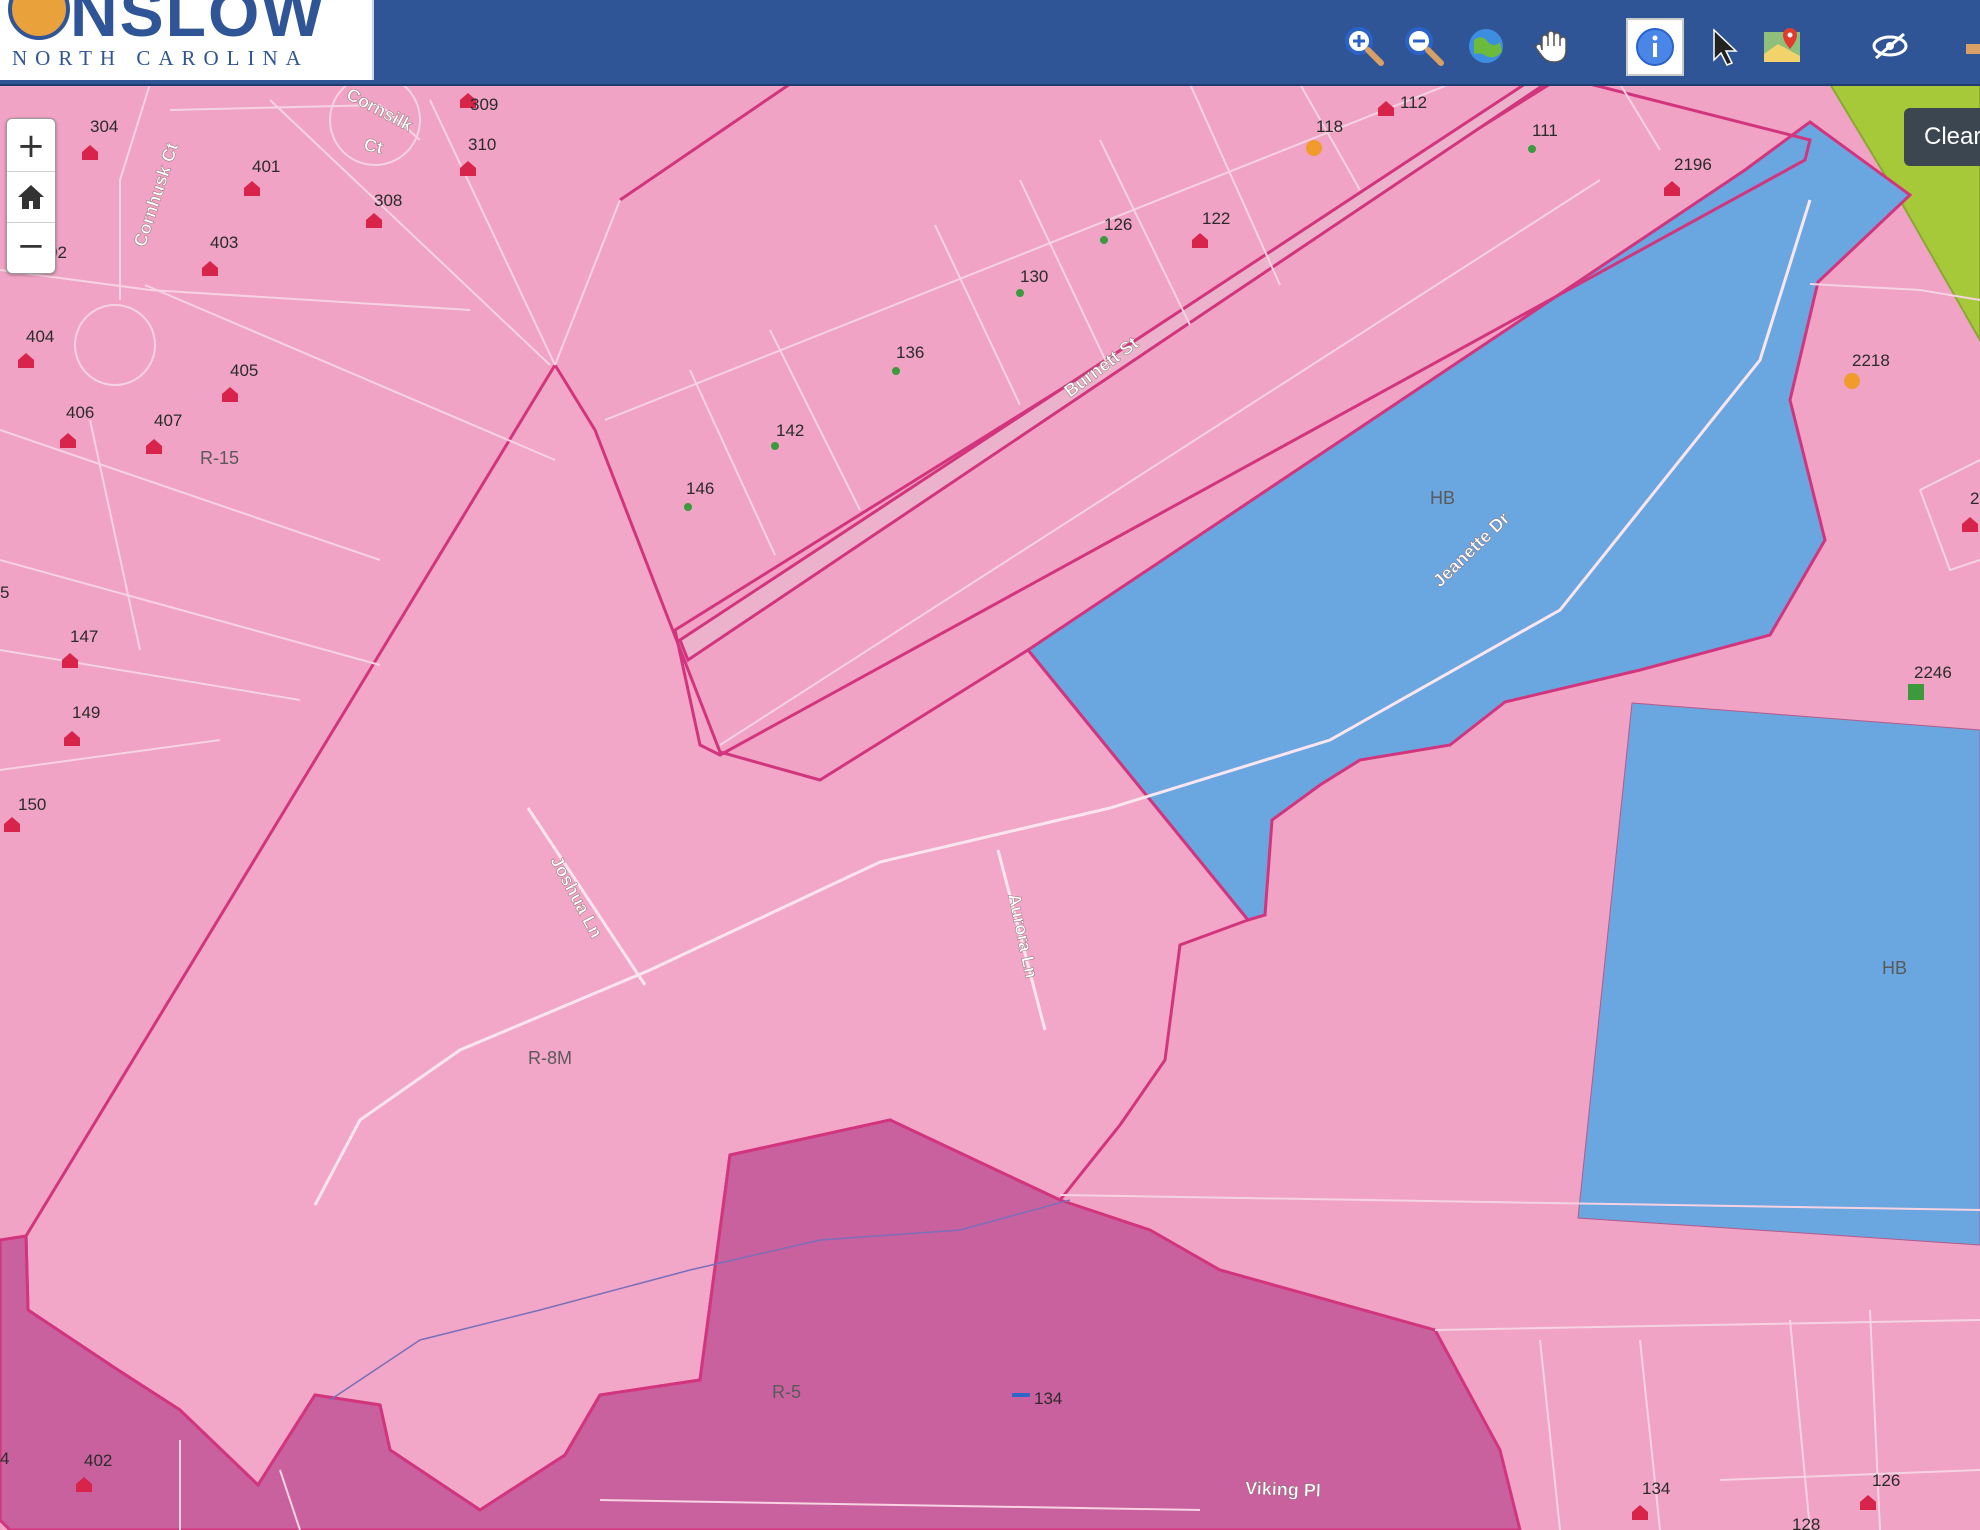  I want to click on parcel-label: 118, so click(1329, 126).